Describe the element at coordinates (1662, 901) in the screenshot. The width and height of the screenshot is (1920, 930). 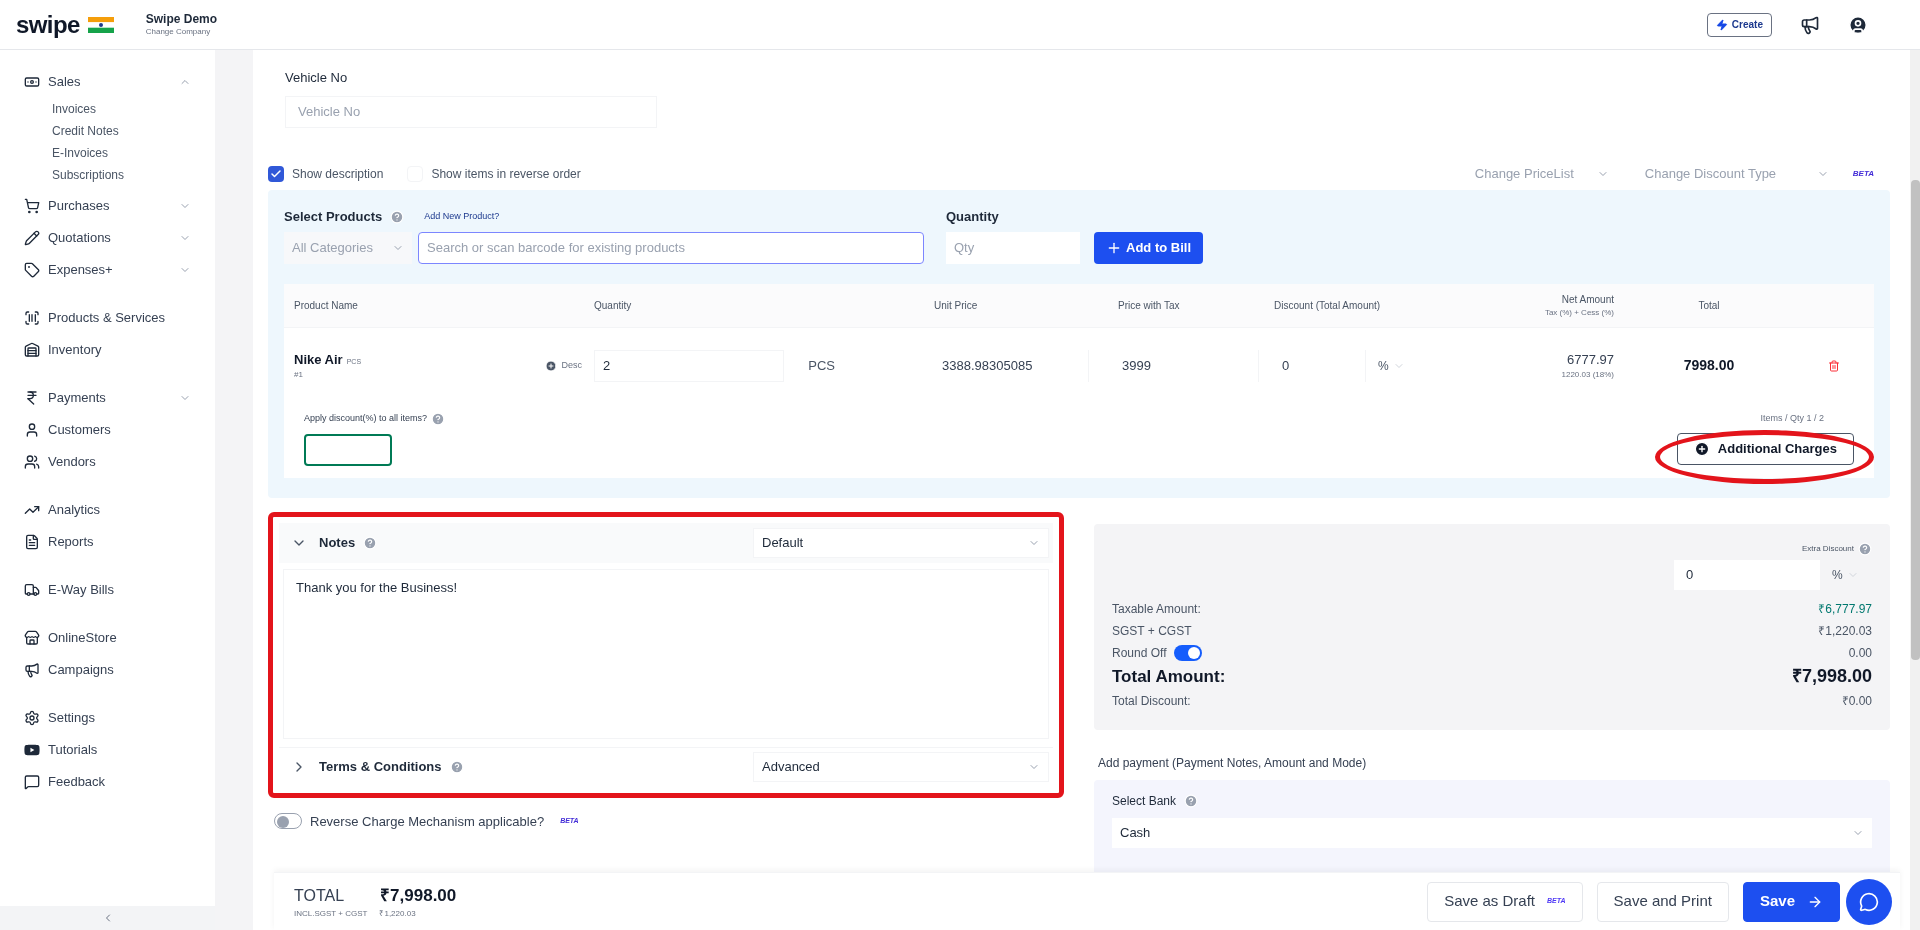
I see `save-print-button: Save and Print` at that location.